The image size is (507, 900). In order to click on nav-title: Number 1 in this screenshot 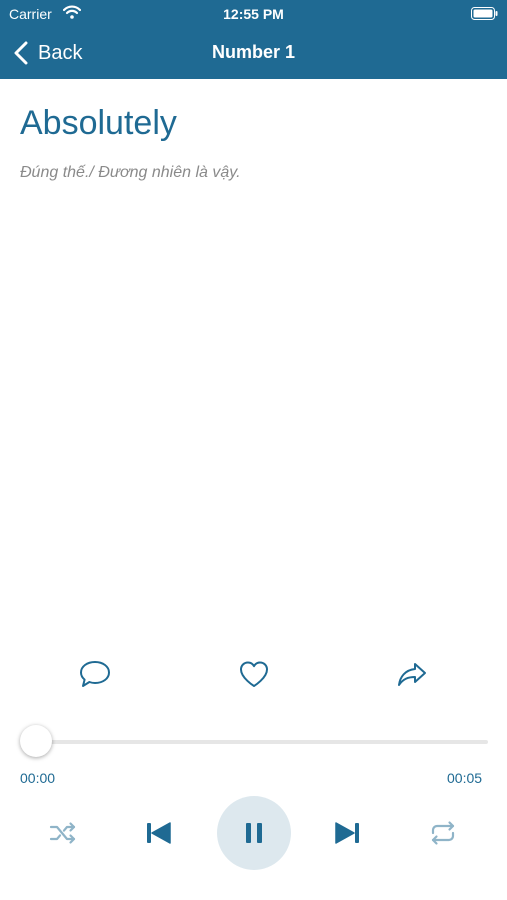, I will do `click(253, 52)`.